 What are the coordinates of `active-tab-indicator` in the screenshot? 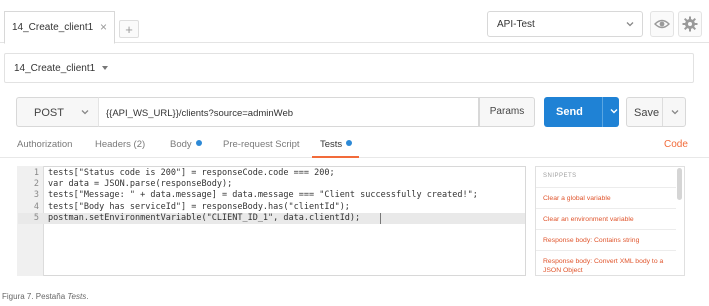 It's located at (335, 157).